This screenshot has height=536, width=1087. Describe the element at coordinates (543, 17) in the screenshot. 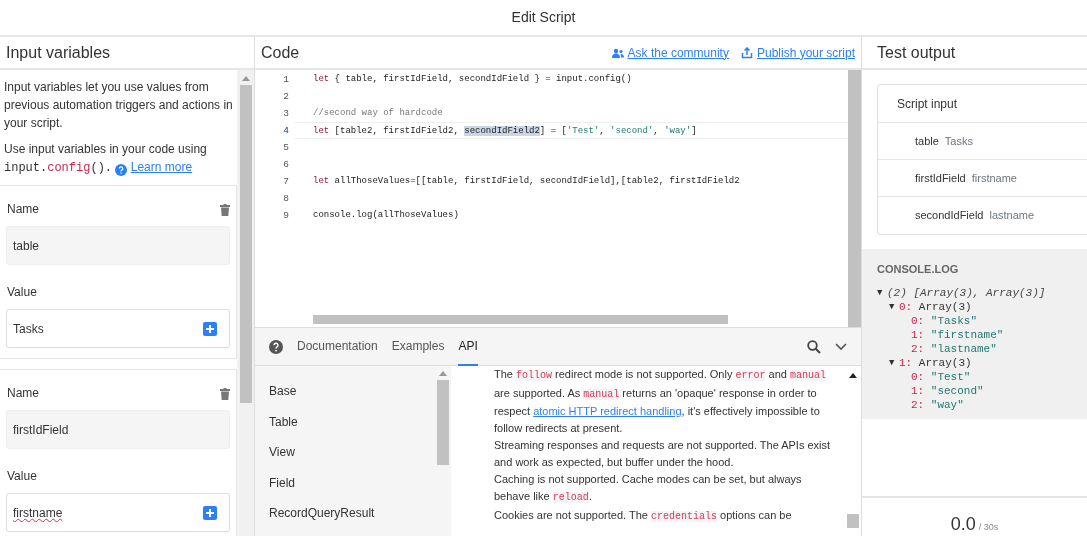

I see `window-title: Edit Script` at that location.